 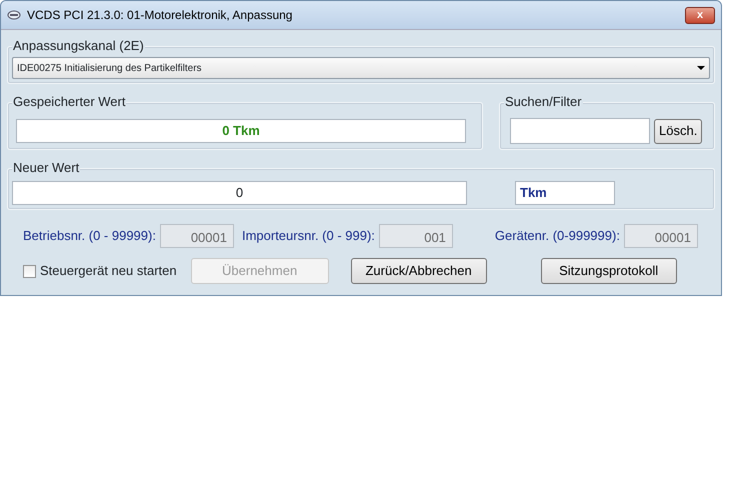 I want to click on caret-icon, so click(x=701, y=68).